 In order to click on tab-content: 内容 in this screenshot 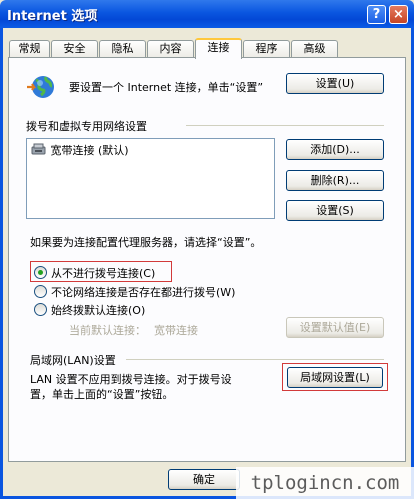, I will do `click(170, 49)`.